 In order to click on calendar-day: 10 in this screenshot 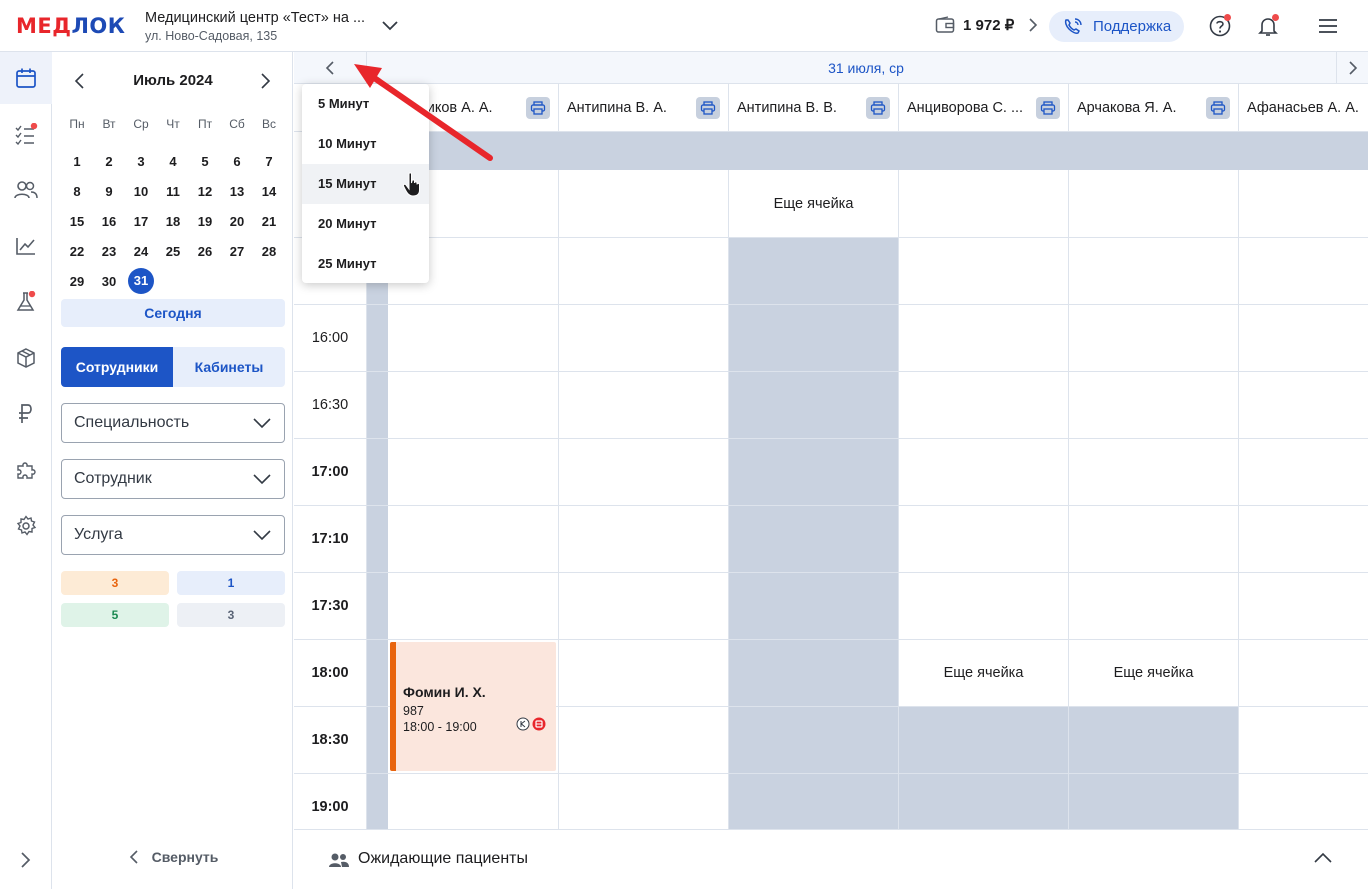, I will do `click(141, 191)`.